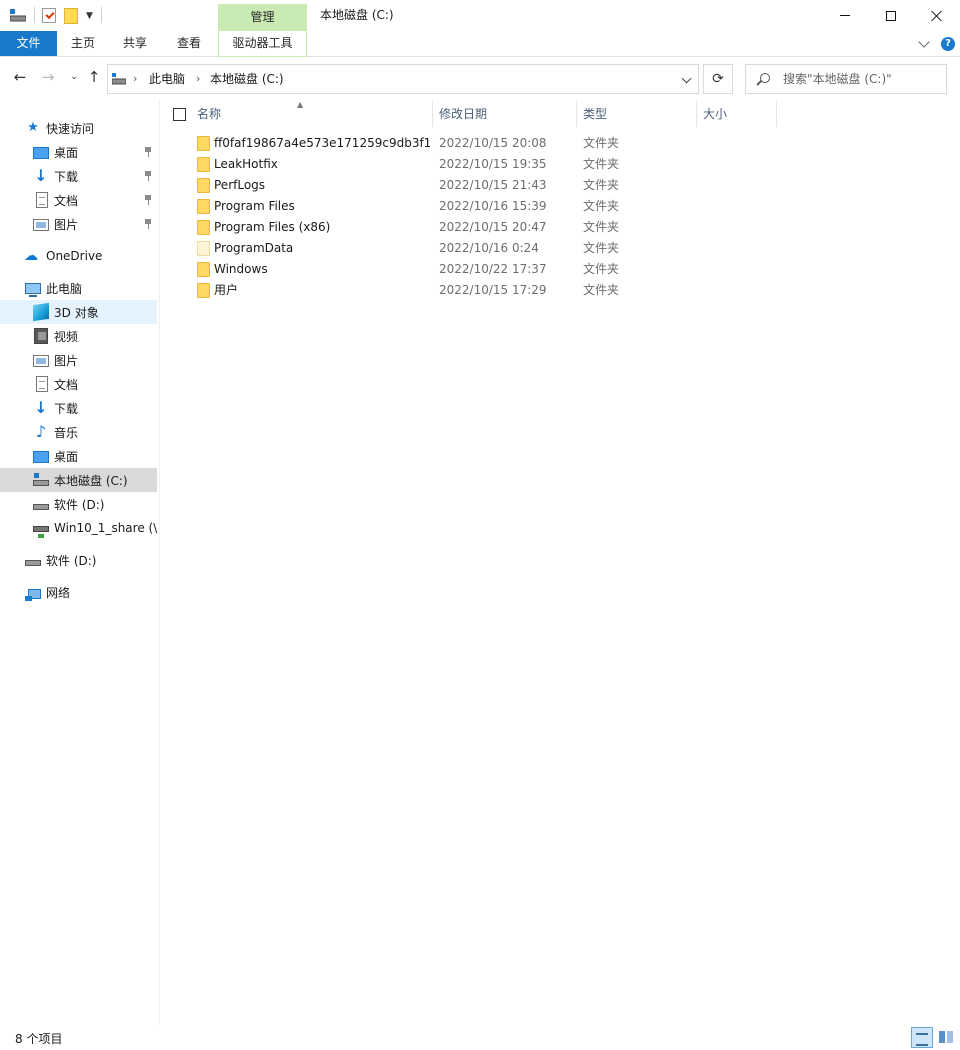  Describe the element at coordinates (91, 480) in the screenshot. I see `sidebar-item-label: 本地磁盘 (C:)` at that location.